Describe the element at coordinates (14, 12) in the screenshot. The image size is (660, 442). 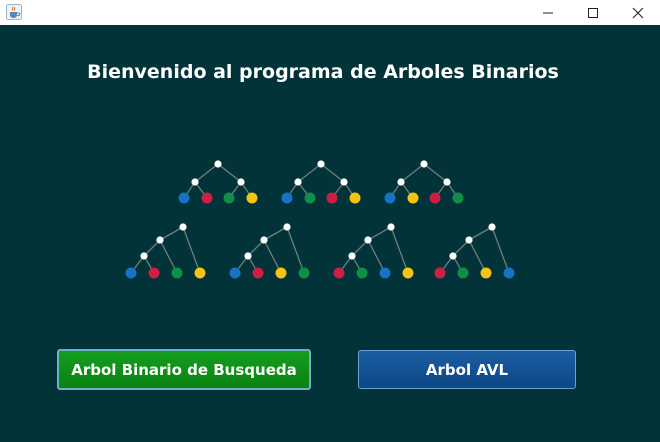
I see `java-cup-icon` at that location.